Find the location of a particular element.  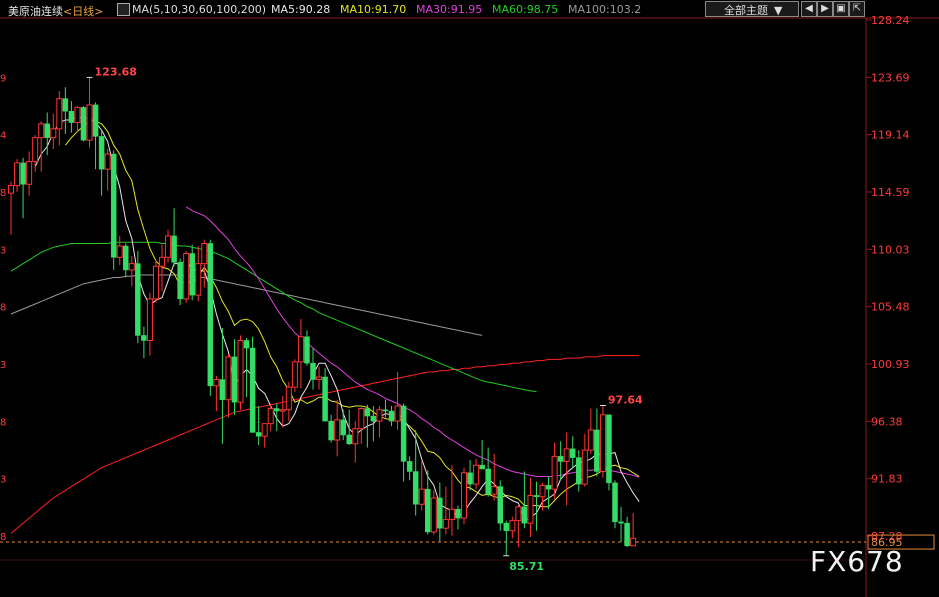

y-tick-label: 114.59 is located at coordinates (890, 192).